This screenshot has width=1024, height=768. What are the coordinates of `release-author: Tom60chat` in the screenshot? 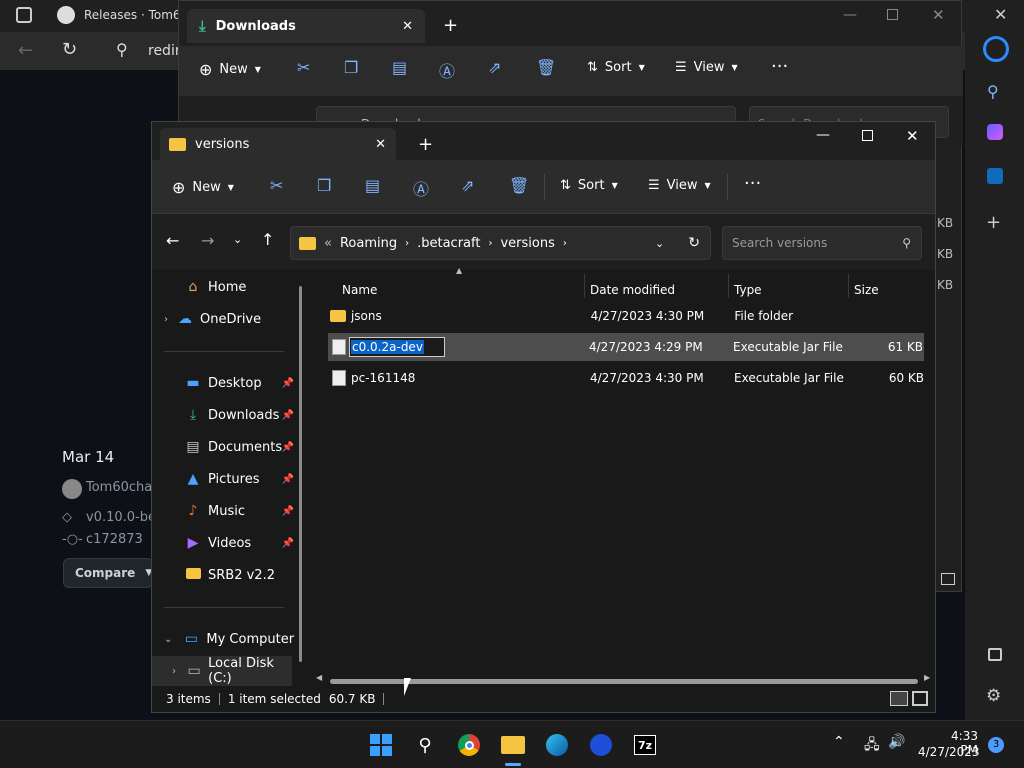 It's located at (121, 487).